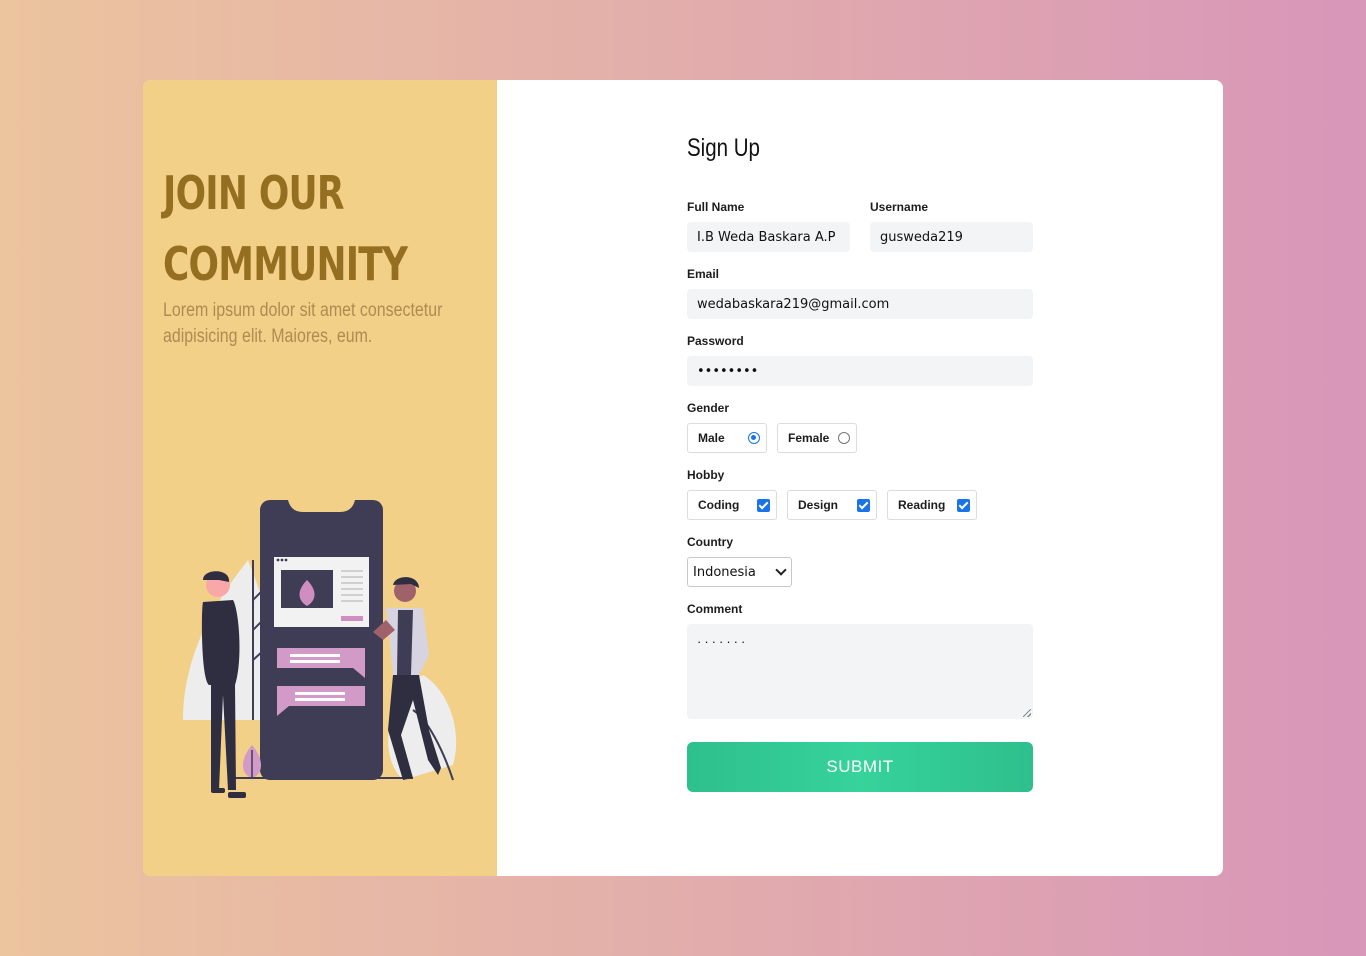 The image size is (1366, 956). I want to click on hobby-option-reading: Reading, so click(932, 505).